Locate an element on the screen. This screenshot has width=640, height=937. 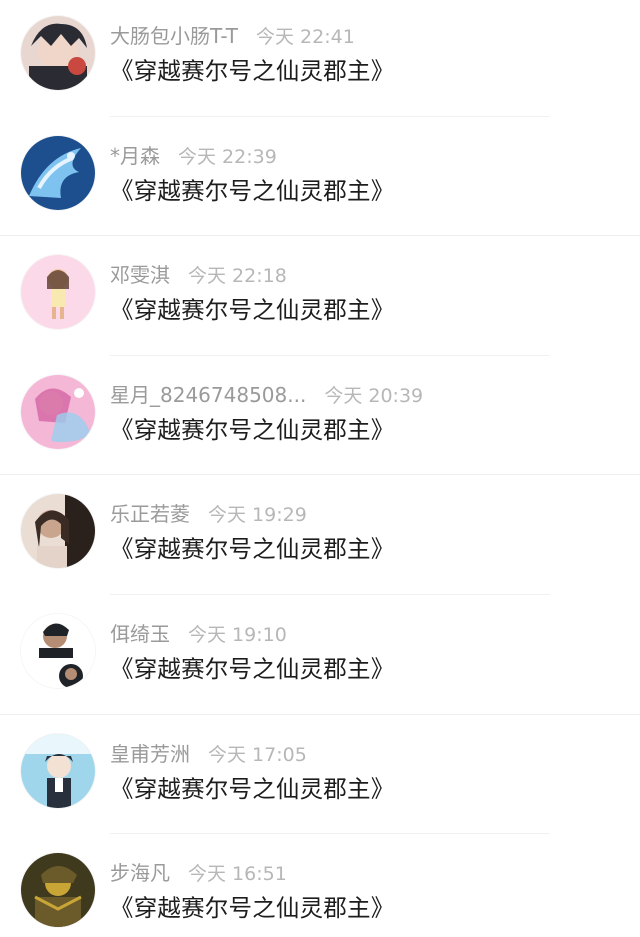
comment-meta: 皇甫芳洲 今天 17:05 is located at coordinates (208, 754).